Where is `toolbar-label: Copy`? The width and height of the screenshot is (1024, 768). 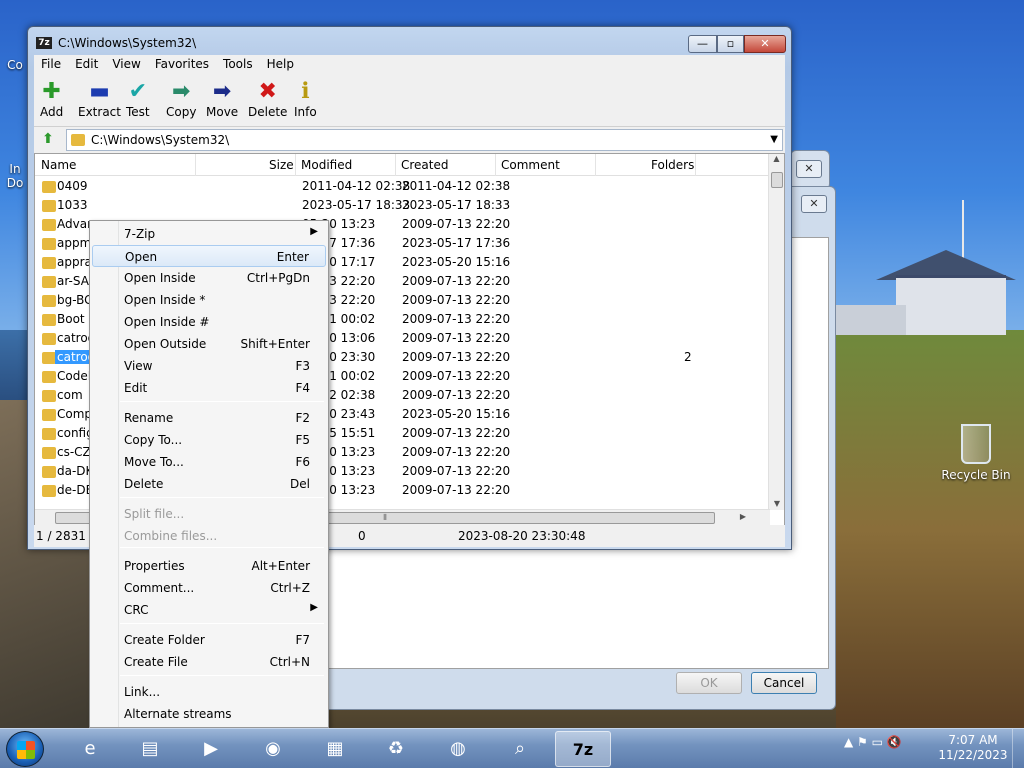 toolbar-label: Copy is located at coordinates (181, 112).